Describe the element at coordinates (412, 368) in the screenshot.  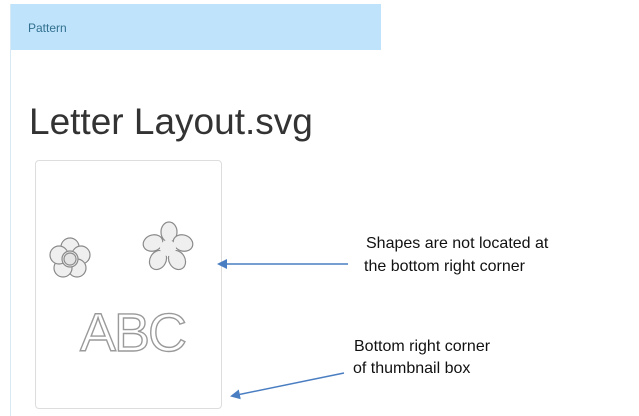
I see `annotation-corner-line2: of thumbnail box` at that location.